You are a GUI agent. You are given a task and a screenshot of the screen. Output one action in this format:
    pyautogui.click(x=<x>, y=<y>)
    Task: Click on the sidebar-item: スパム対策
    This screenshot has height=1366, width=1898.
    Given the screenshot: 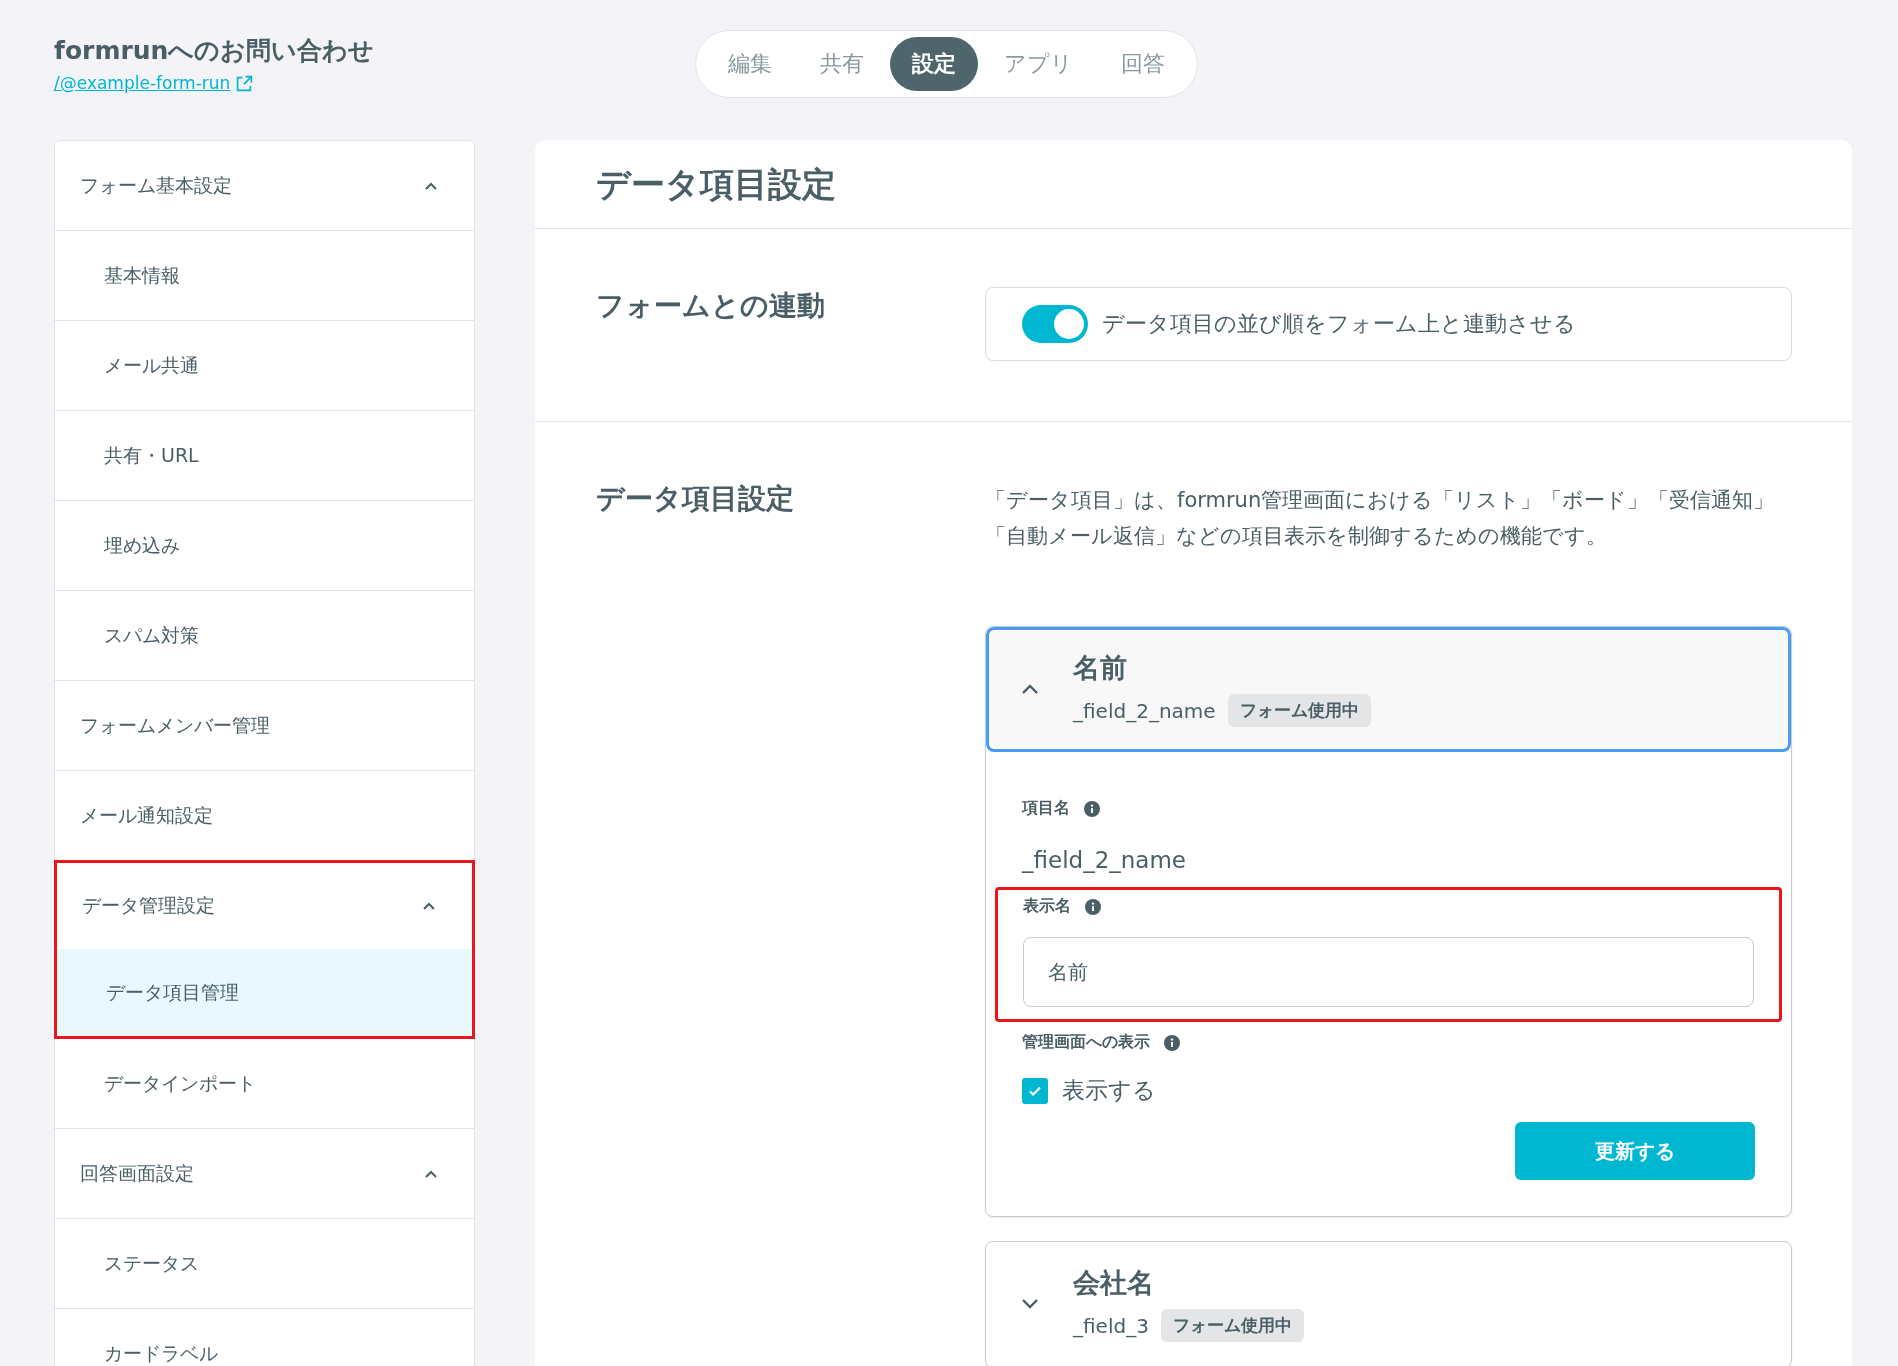 What is the action you would take?
    pyautogui.click(x=264, y=636)
    